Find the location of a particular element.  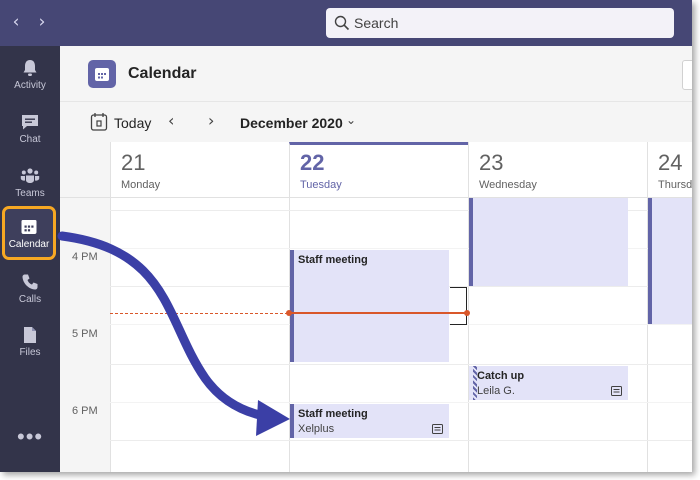

day-number: 21 is located at coordinates (133, 162).